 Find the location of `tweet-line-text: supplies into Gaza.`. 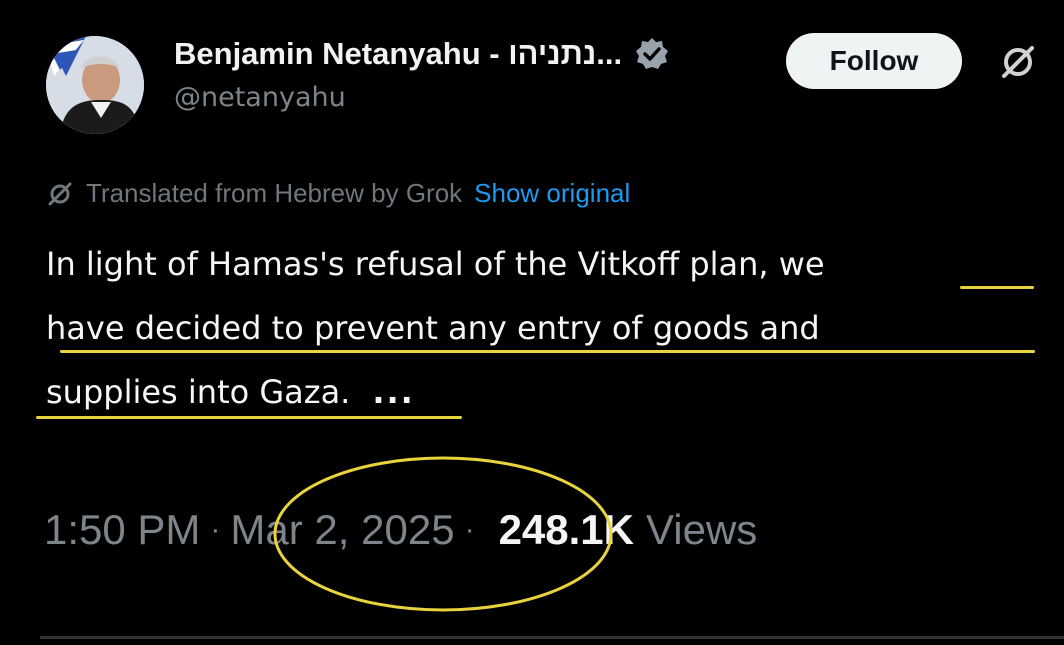

tweet-line-text: supplies into Gaza. is located at coordinates (198, 392).